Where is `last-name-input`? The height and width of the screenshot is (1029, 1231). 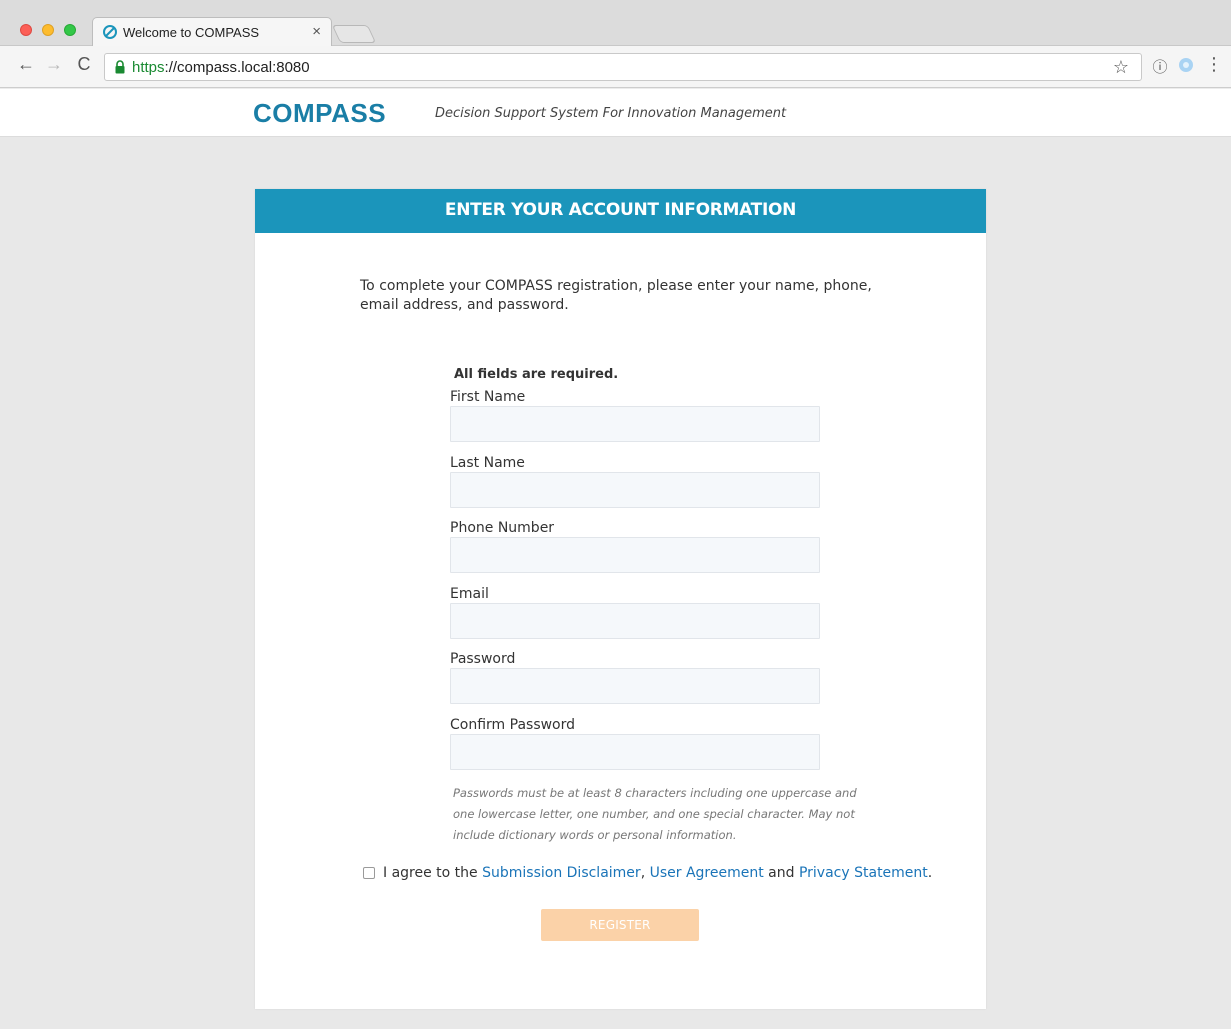 last-name-input is located at coordinates (635, 490).